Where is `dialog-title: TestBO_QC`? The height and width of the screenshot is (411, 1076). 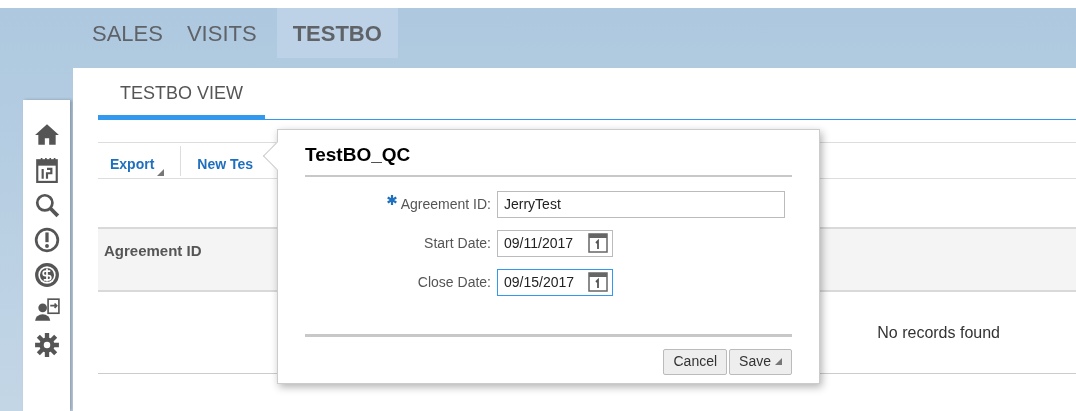
dialog-title: TestBO_QC is located at coordinates (548, 153).